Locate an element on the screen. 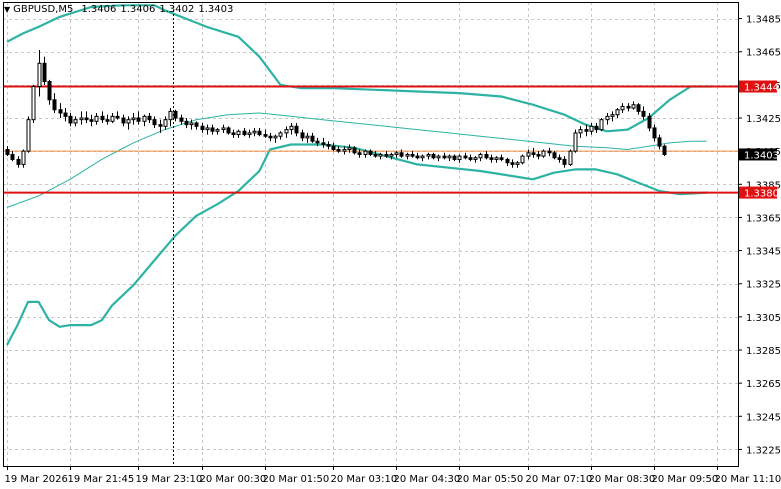 The height and width of the screenshot is (489, 781). level-price-label: 1.3380 is located at coordinates (761, 194).